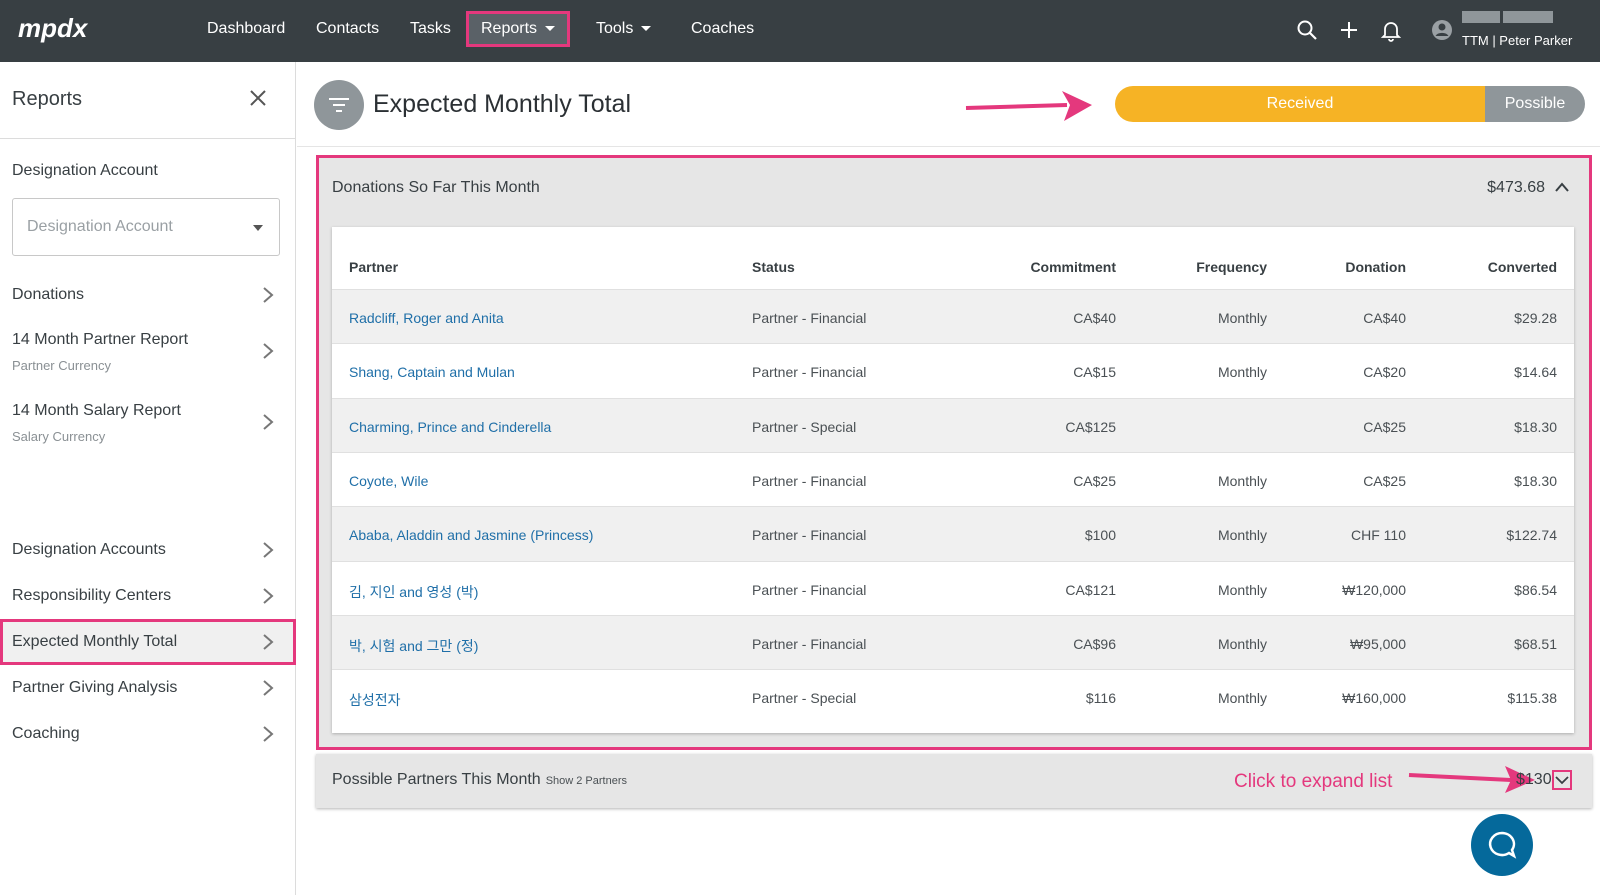  I want to click on sidebar-item-coaching: Coaching, so click(148, 735).